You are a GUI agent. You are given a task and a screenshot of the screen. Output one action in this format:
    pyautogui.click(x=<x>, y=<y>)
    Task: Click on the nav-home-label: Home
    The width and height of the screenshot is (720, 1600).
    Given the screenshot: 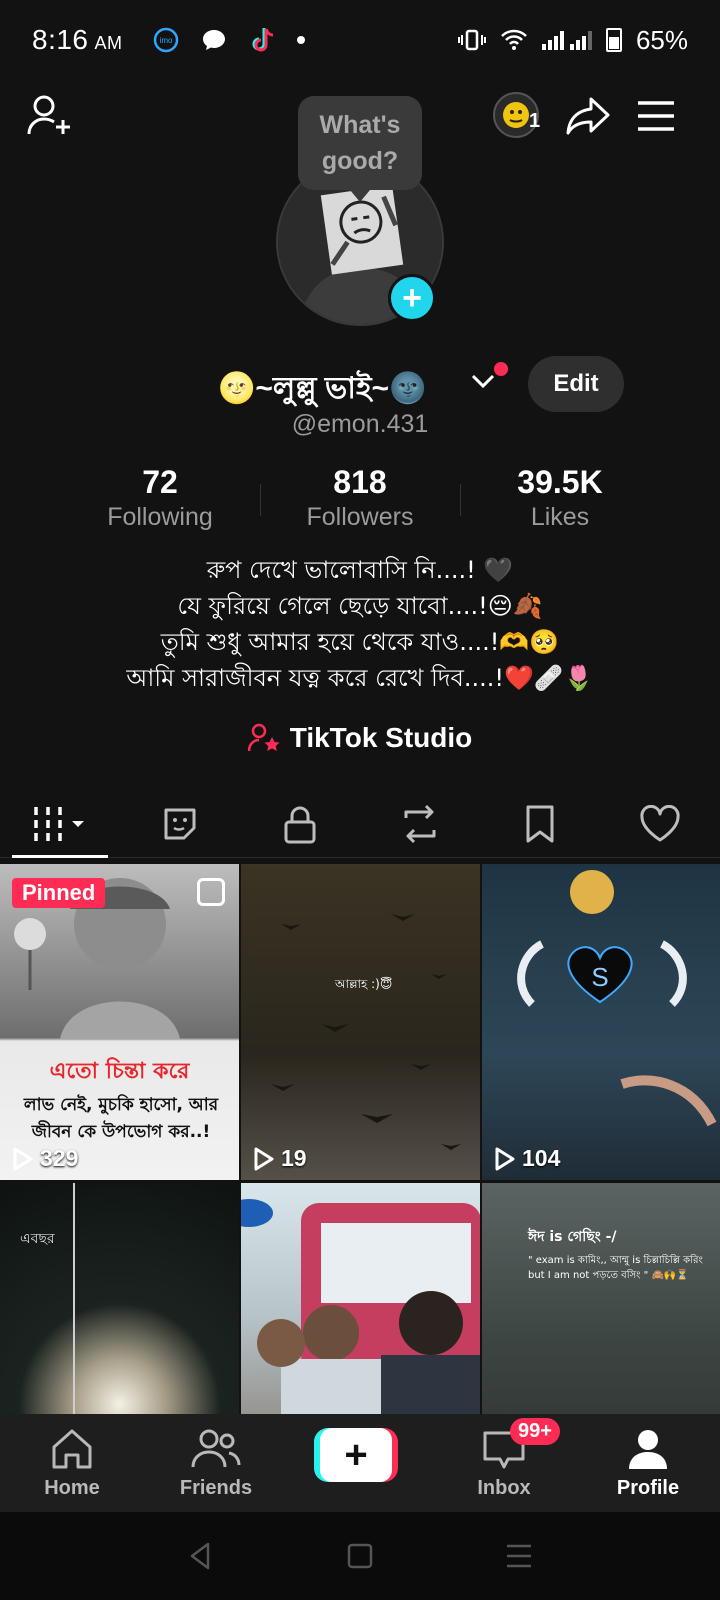 What is the action you would take?
    pyautogui.click(x=72, y=1488)
    